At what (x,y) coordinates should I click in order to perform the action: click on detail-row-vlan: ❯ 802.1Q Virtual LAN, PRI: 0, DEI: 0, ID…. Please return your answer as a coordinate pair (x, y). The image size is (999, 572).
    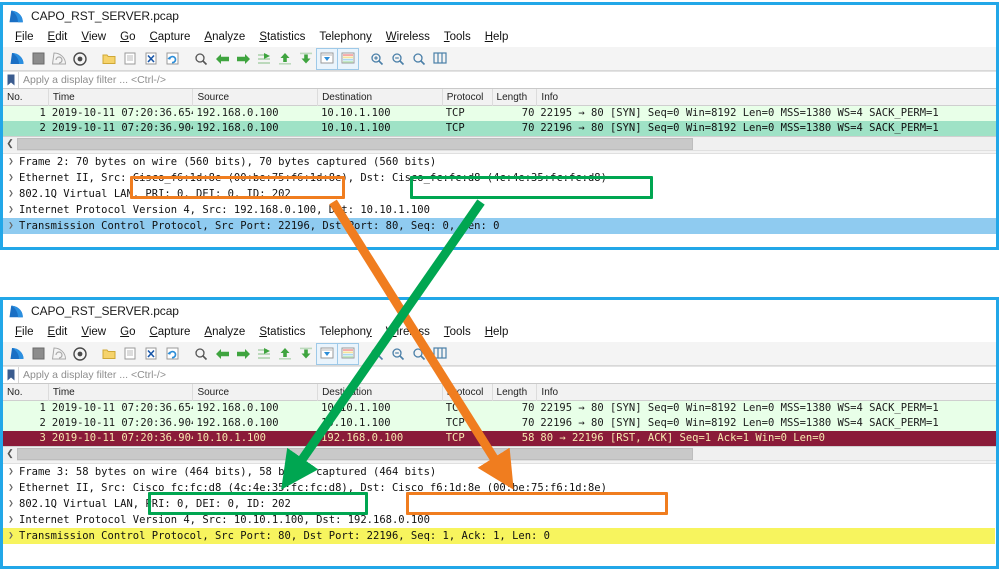
    Looking at the image, I should click on (499, 194).